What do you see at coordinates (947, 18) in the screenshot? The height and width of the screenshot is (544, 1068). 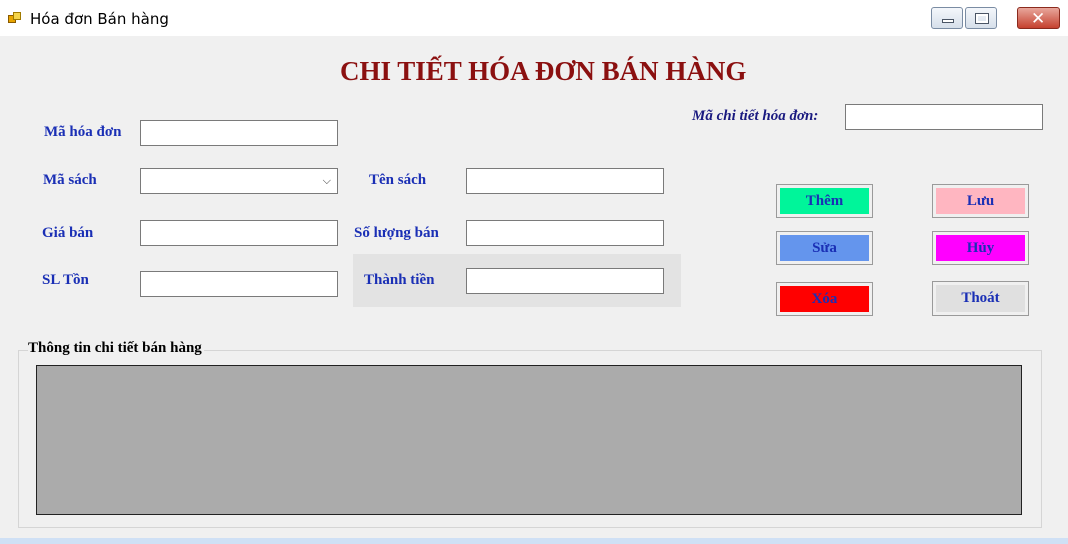 I see `minimize-button` at bounding box center [947, 18].